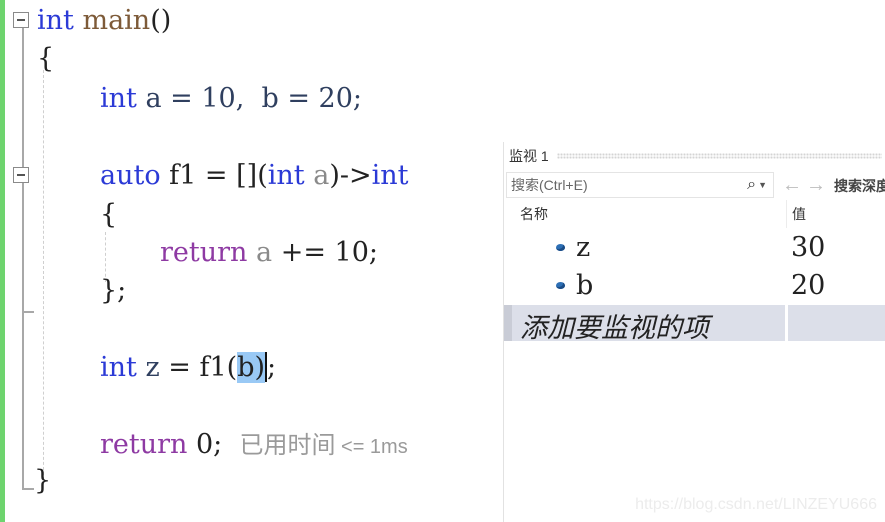 The width and height of the screenshot is (885, 522). Describe the element at coordinates (2, 261) in the screenshot. I see `change-tracking-bar` at that location.